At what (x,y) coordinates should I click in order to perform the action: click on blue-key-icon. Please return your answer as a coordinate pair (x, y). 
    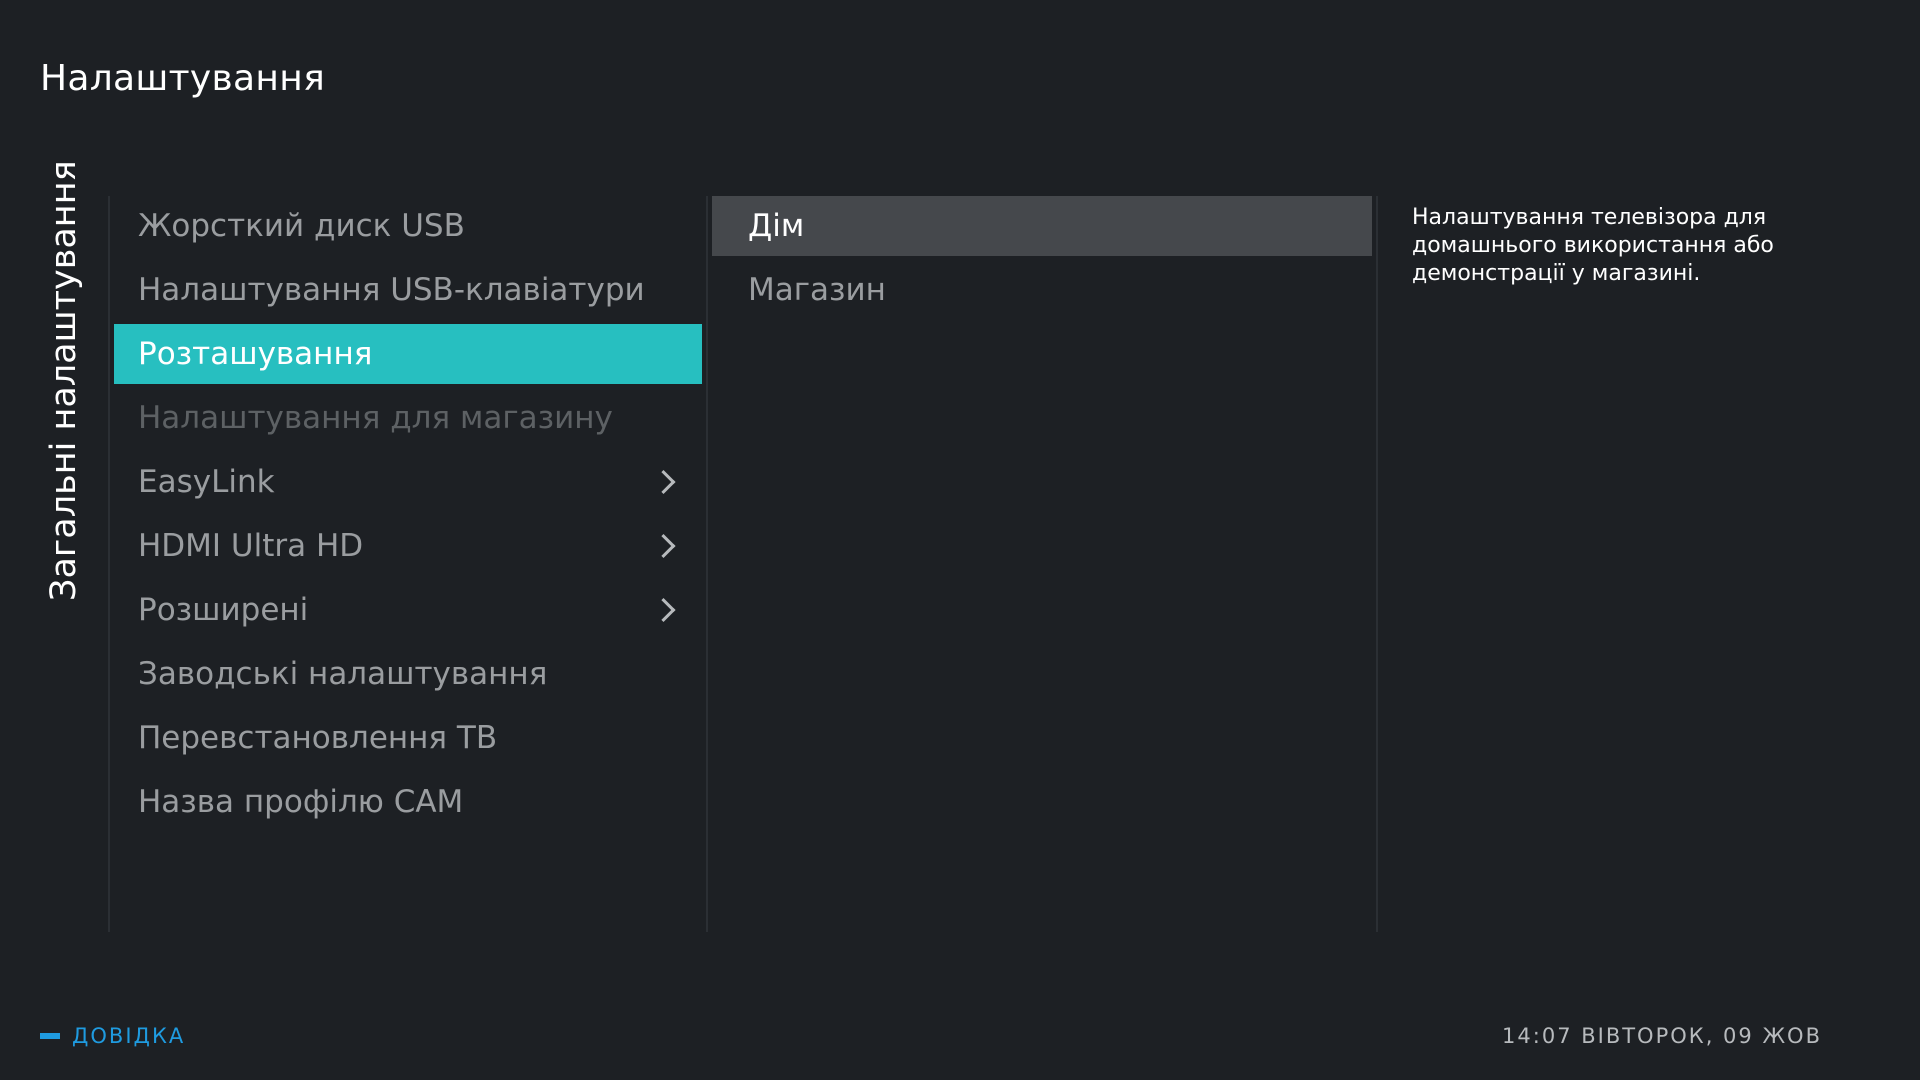
    Looking at the image, I should click on (50, 1036).